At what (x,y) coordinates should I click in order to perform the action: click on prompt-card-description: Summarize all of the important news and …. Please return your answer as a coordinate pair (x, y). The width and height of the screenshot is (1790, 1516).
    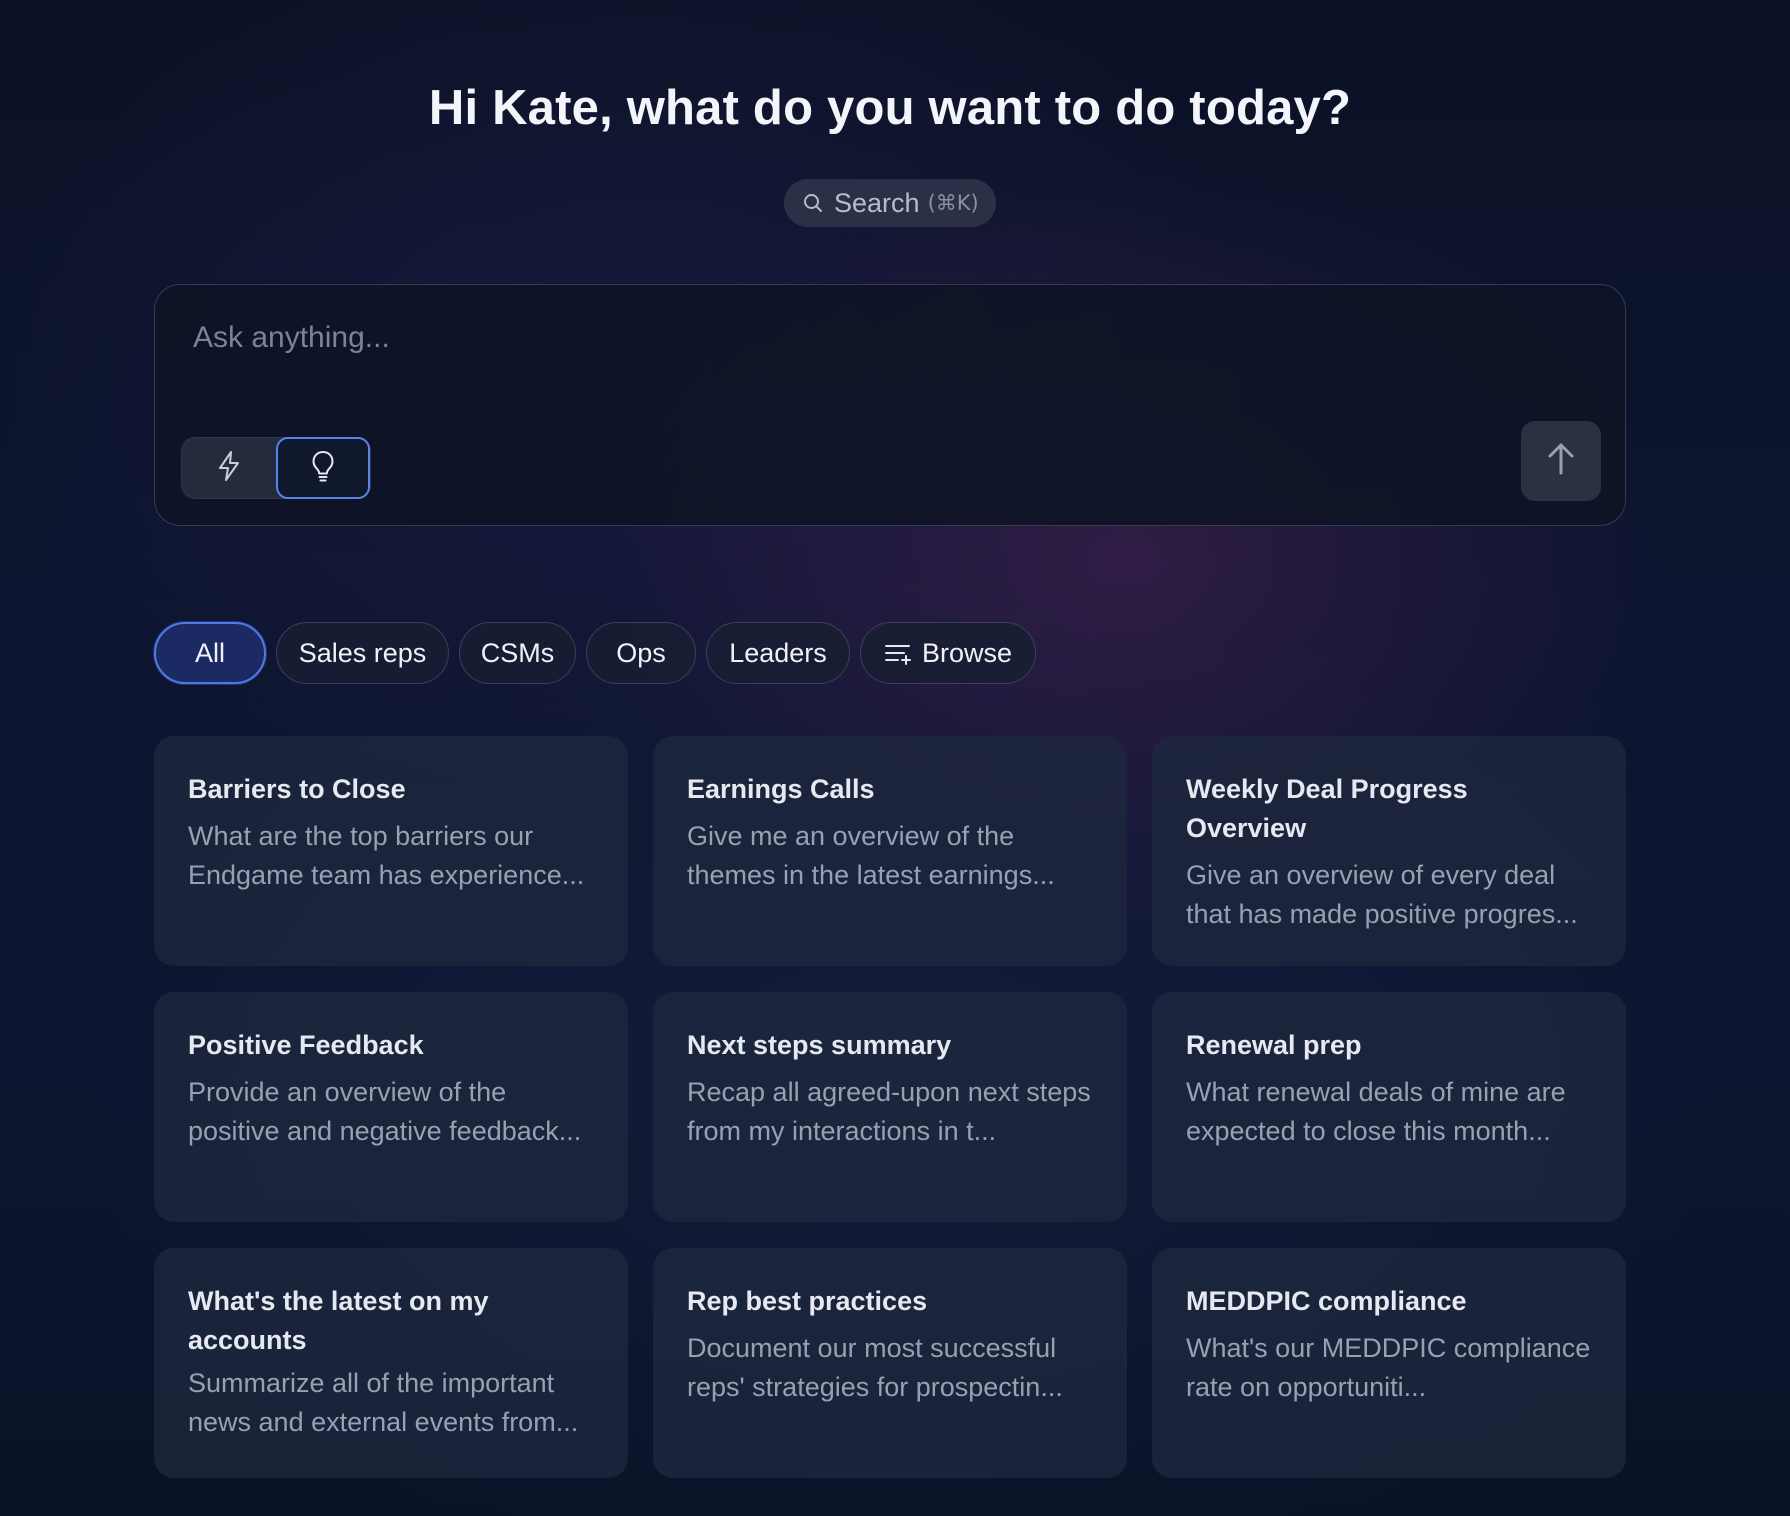
    Looking at the image, I should click on (383, 1402).